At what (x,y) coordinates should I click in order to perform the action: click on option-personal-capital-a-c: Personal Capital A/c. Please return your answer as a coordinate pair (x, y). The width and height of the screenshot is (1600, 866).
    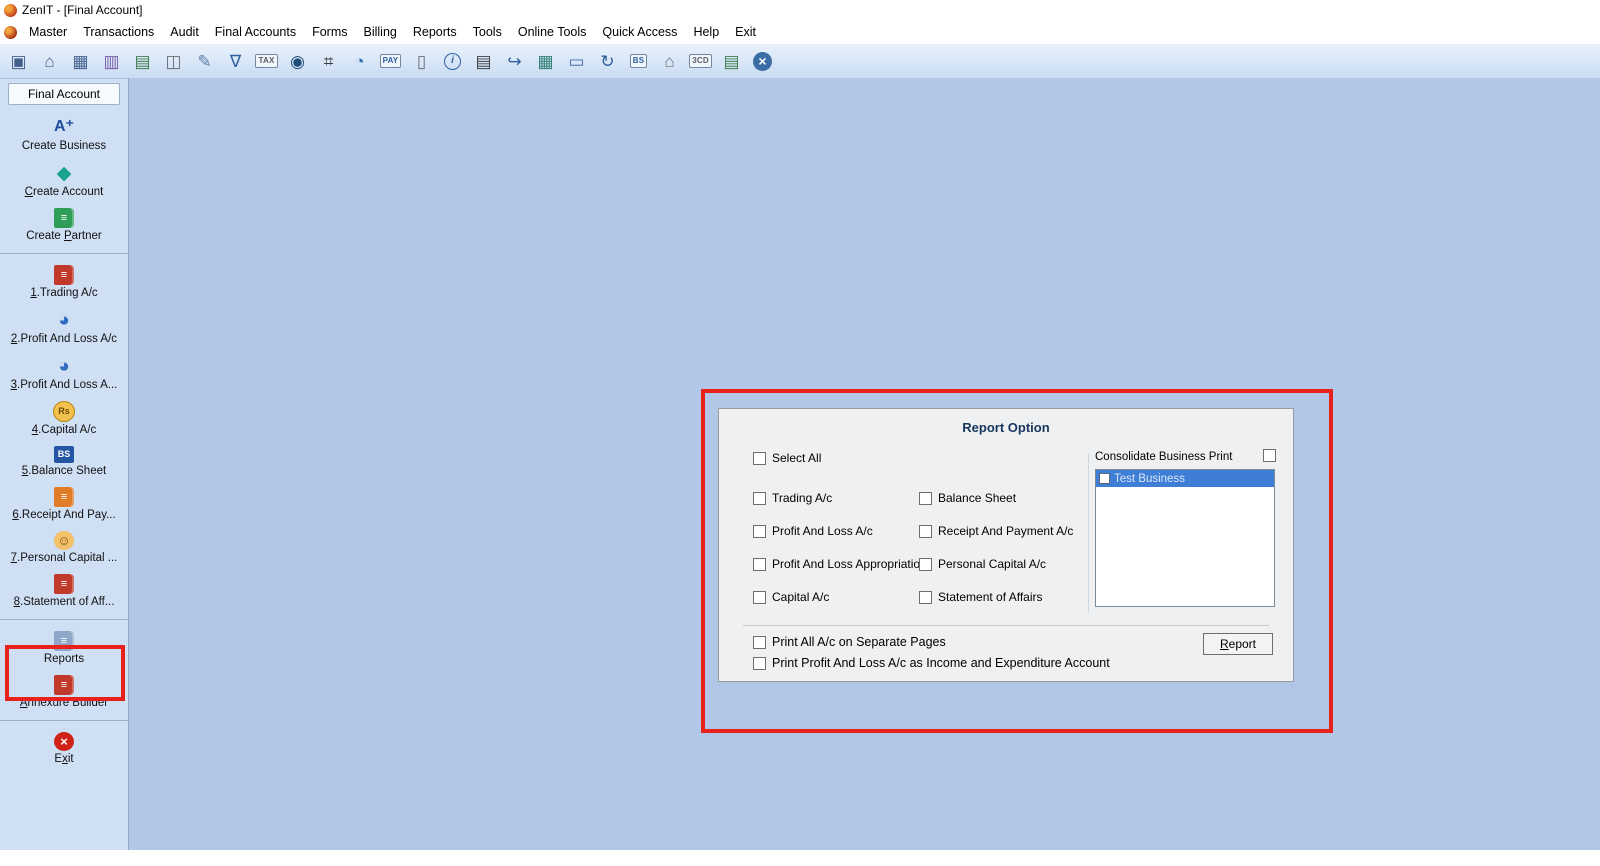
    Looking at the image, I should click on (996, 564).